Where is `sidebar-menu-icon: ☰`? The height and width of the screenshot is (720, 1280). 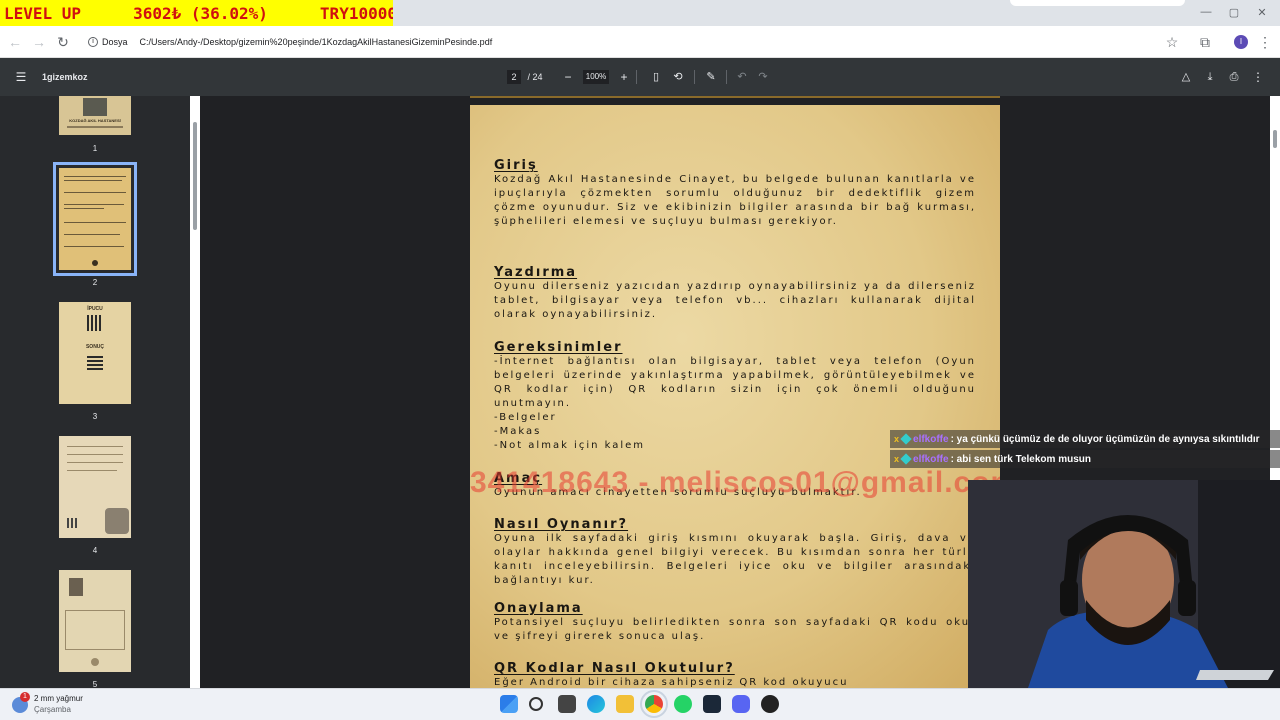
sidebar-menu-icon: ☰ is located at coordinates (21, 77).